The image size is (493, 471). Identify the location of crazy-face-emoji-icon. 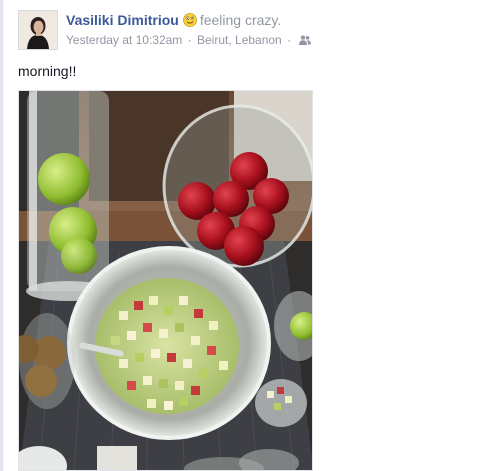
(189, 20).